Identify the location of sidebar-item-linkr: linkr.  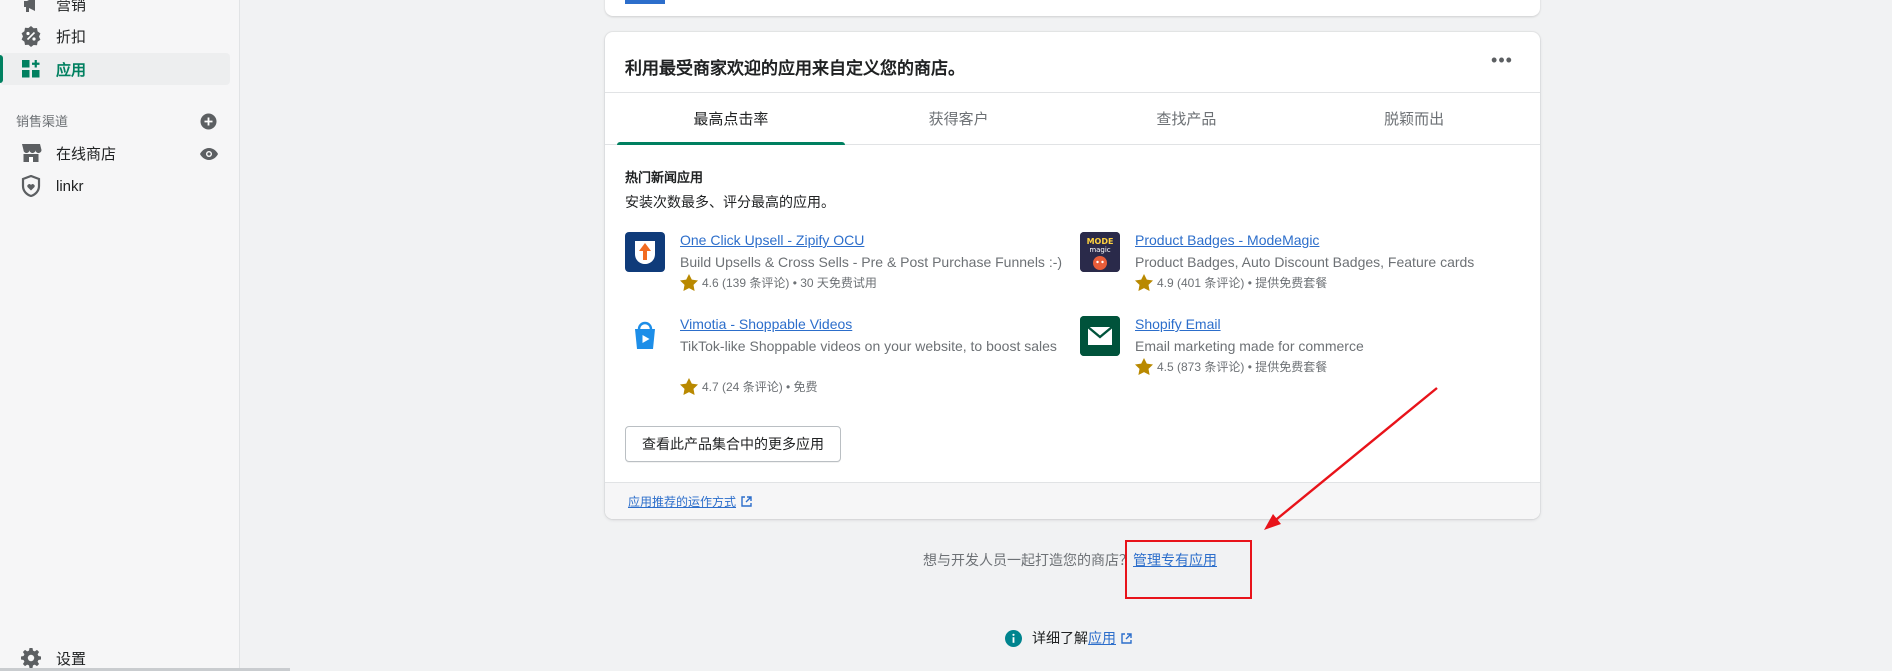
(115, 186).